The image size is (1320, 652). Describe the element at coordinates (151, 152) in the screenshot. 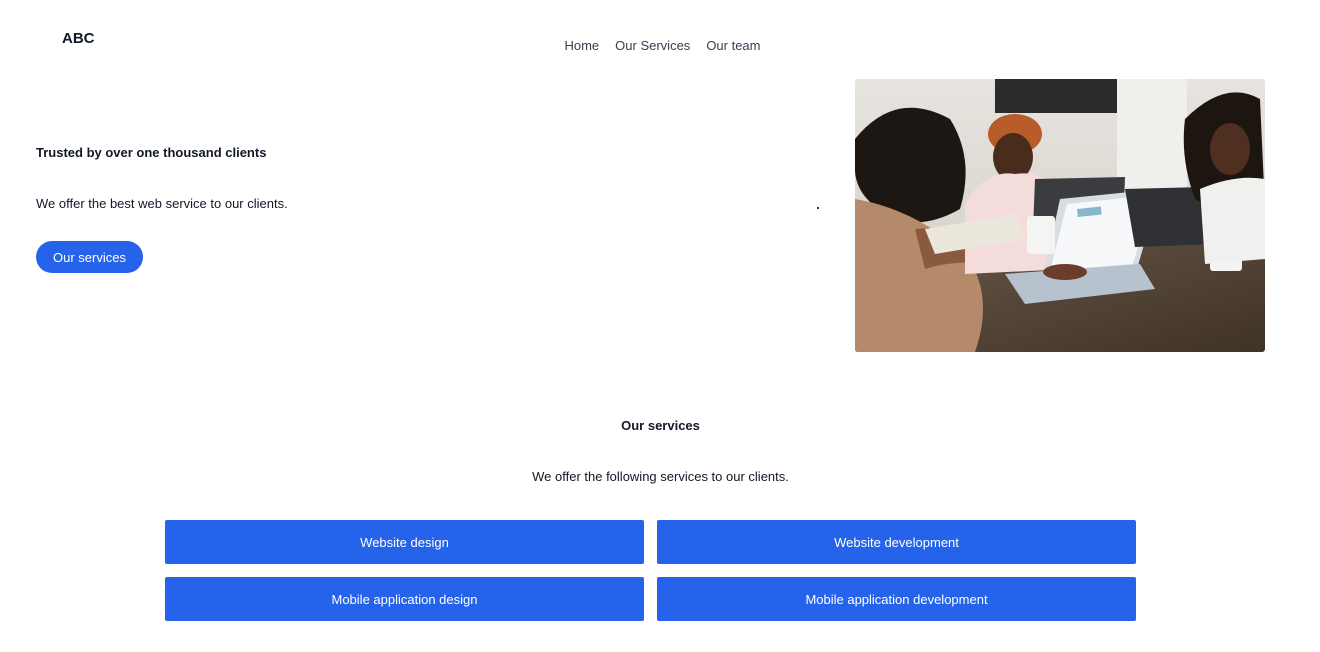

I see `hero-title: Trusted by over one thousand clients` at that location.